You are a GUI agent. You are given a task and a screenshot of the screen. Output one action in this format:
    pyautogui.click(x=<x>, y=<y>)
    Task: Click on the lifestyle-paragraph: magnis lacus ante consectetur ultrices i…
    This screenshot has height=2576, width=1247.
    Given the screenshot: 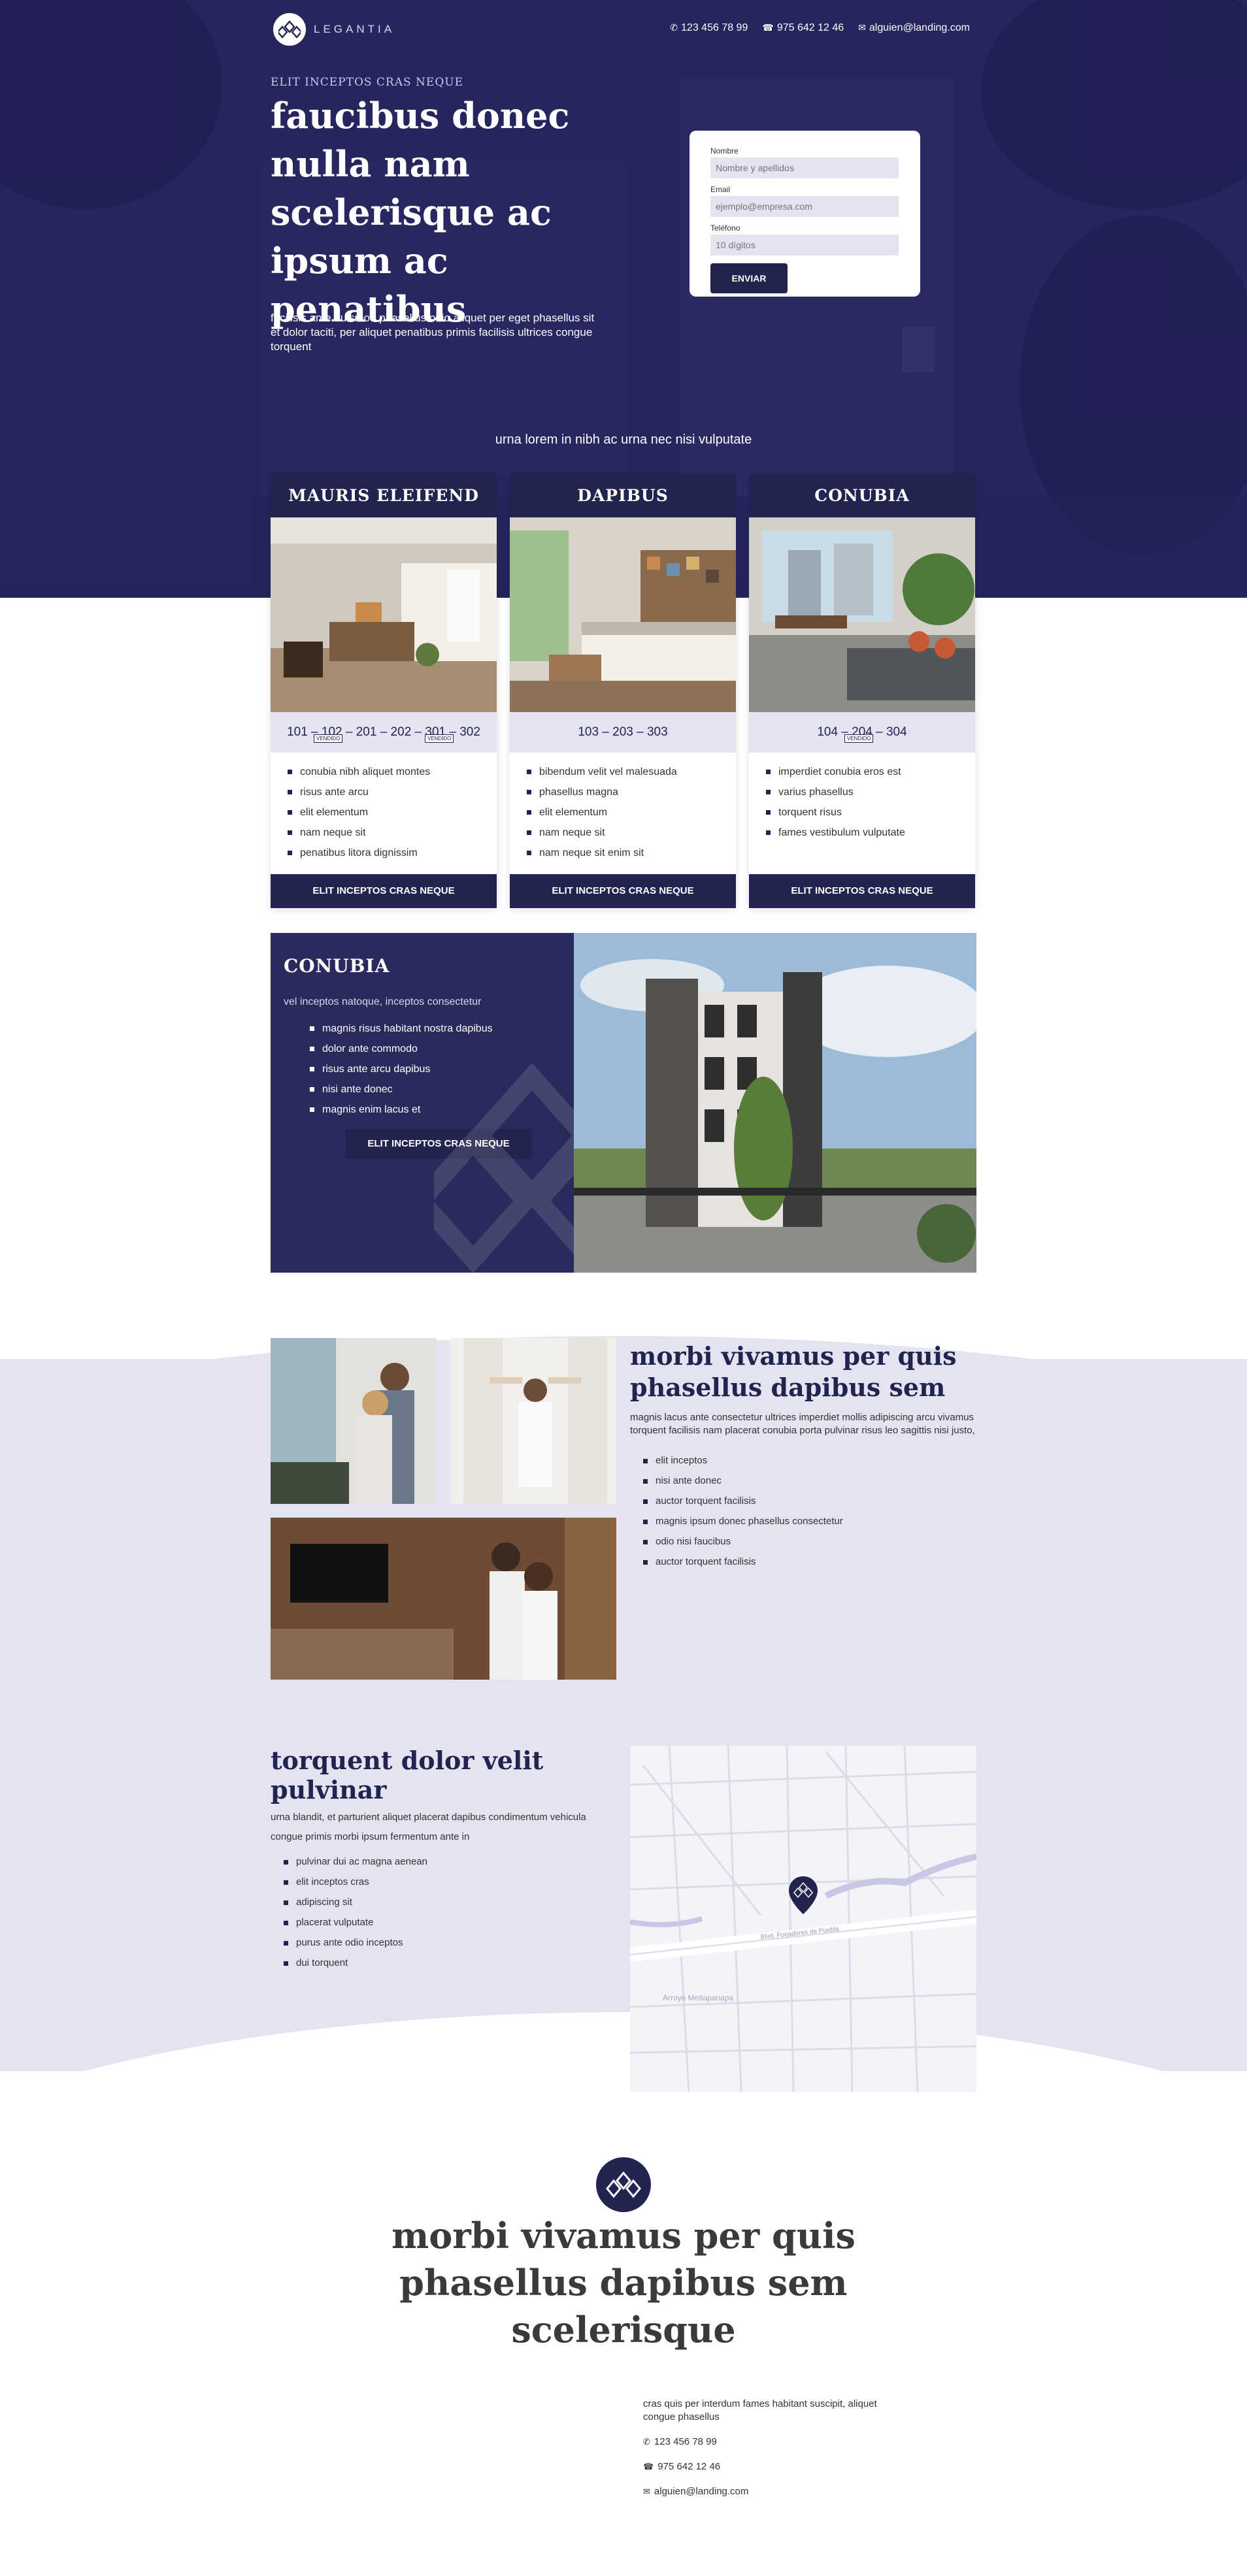 What is the action you would take?
    pyautogui.click(x=802, y=1424)
    